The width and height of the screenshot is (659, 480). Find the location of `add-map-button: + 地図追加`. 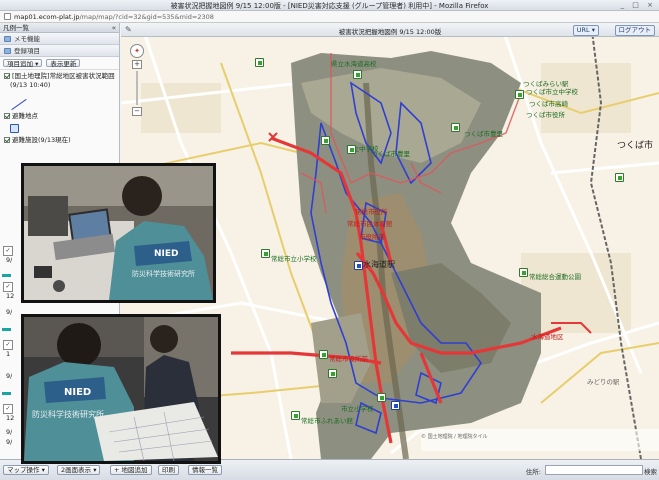

add-map-button: + 地図追加 is located at coordinates (131, 470).